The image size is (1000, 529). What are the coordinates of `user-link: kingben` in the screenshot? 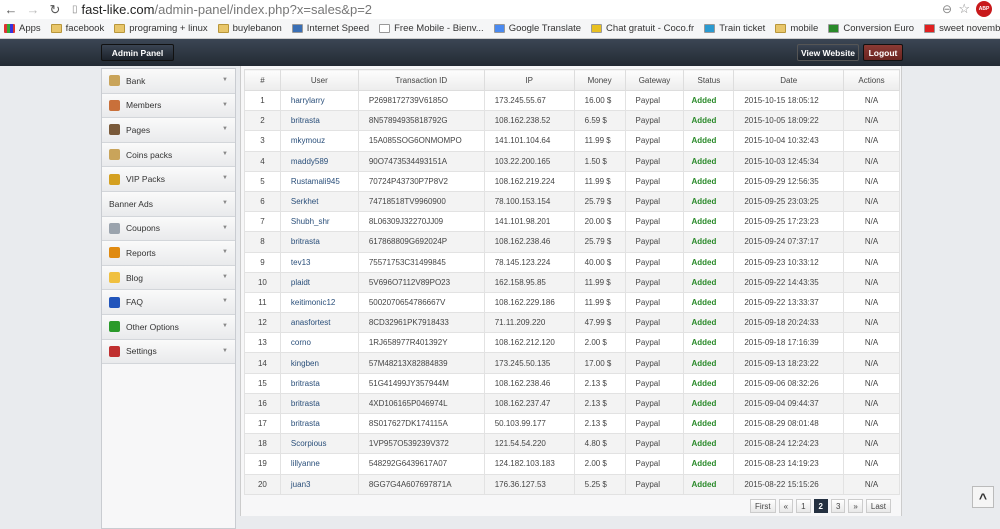 It's located at (319, 363).